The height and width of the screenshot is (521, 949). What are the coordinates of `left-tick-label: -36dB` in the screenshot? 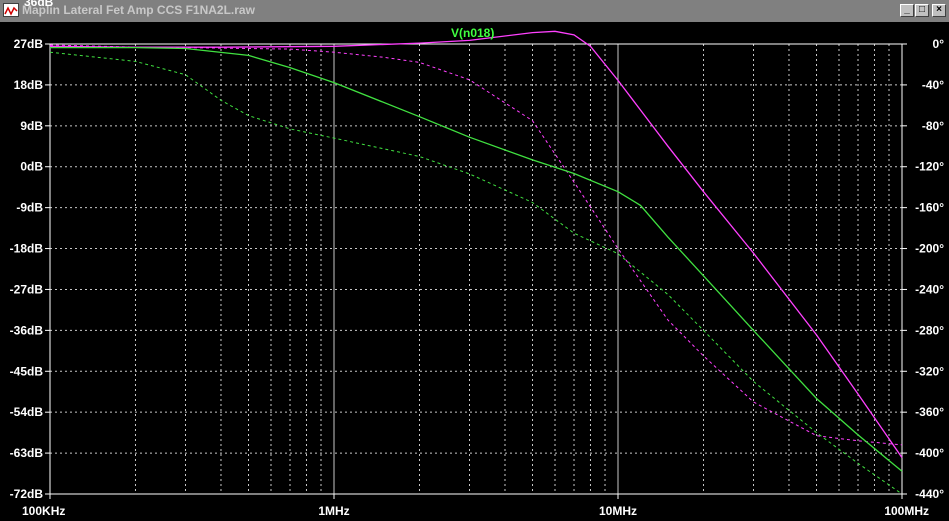 It's located at (27, 330).